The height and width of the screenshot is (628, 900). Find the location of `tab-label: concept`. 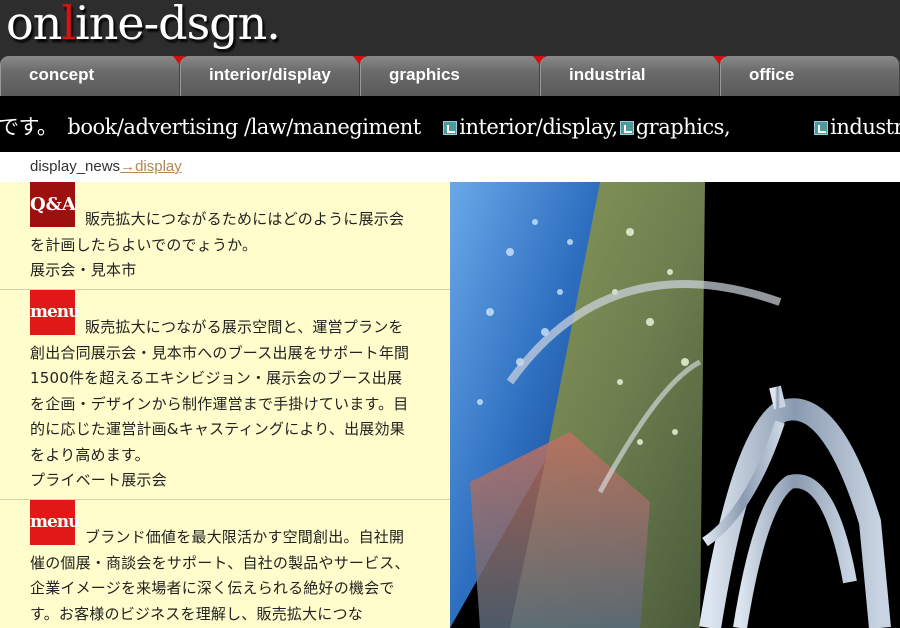

tab-label: concept is located at coordinates (62, 74).